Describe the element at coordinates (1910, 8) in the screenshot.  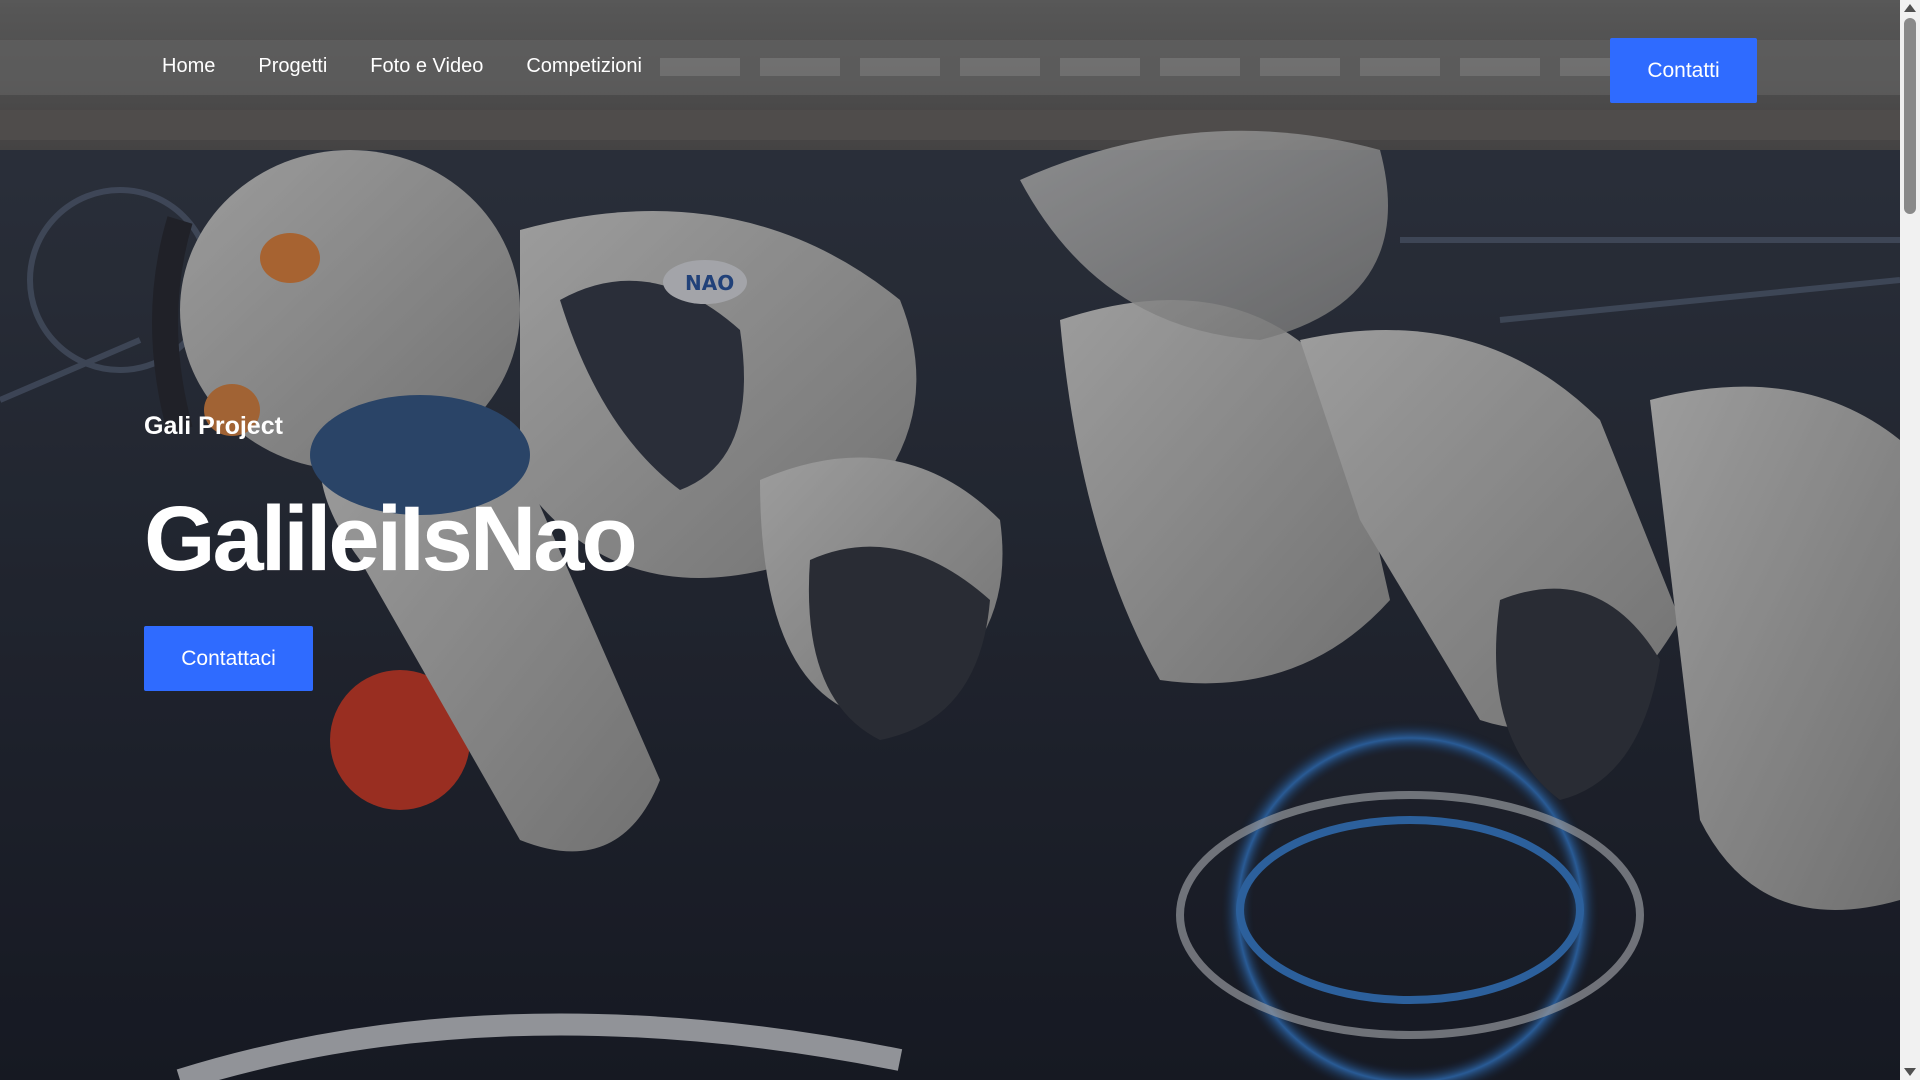
I see `scroll-up-arrow-icon` at that location.